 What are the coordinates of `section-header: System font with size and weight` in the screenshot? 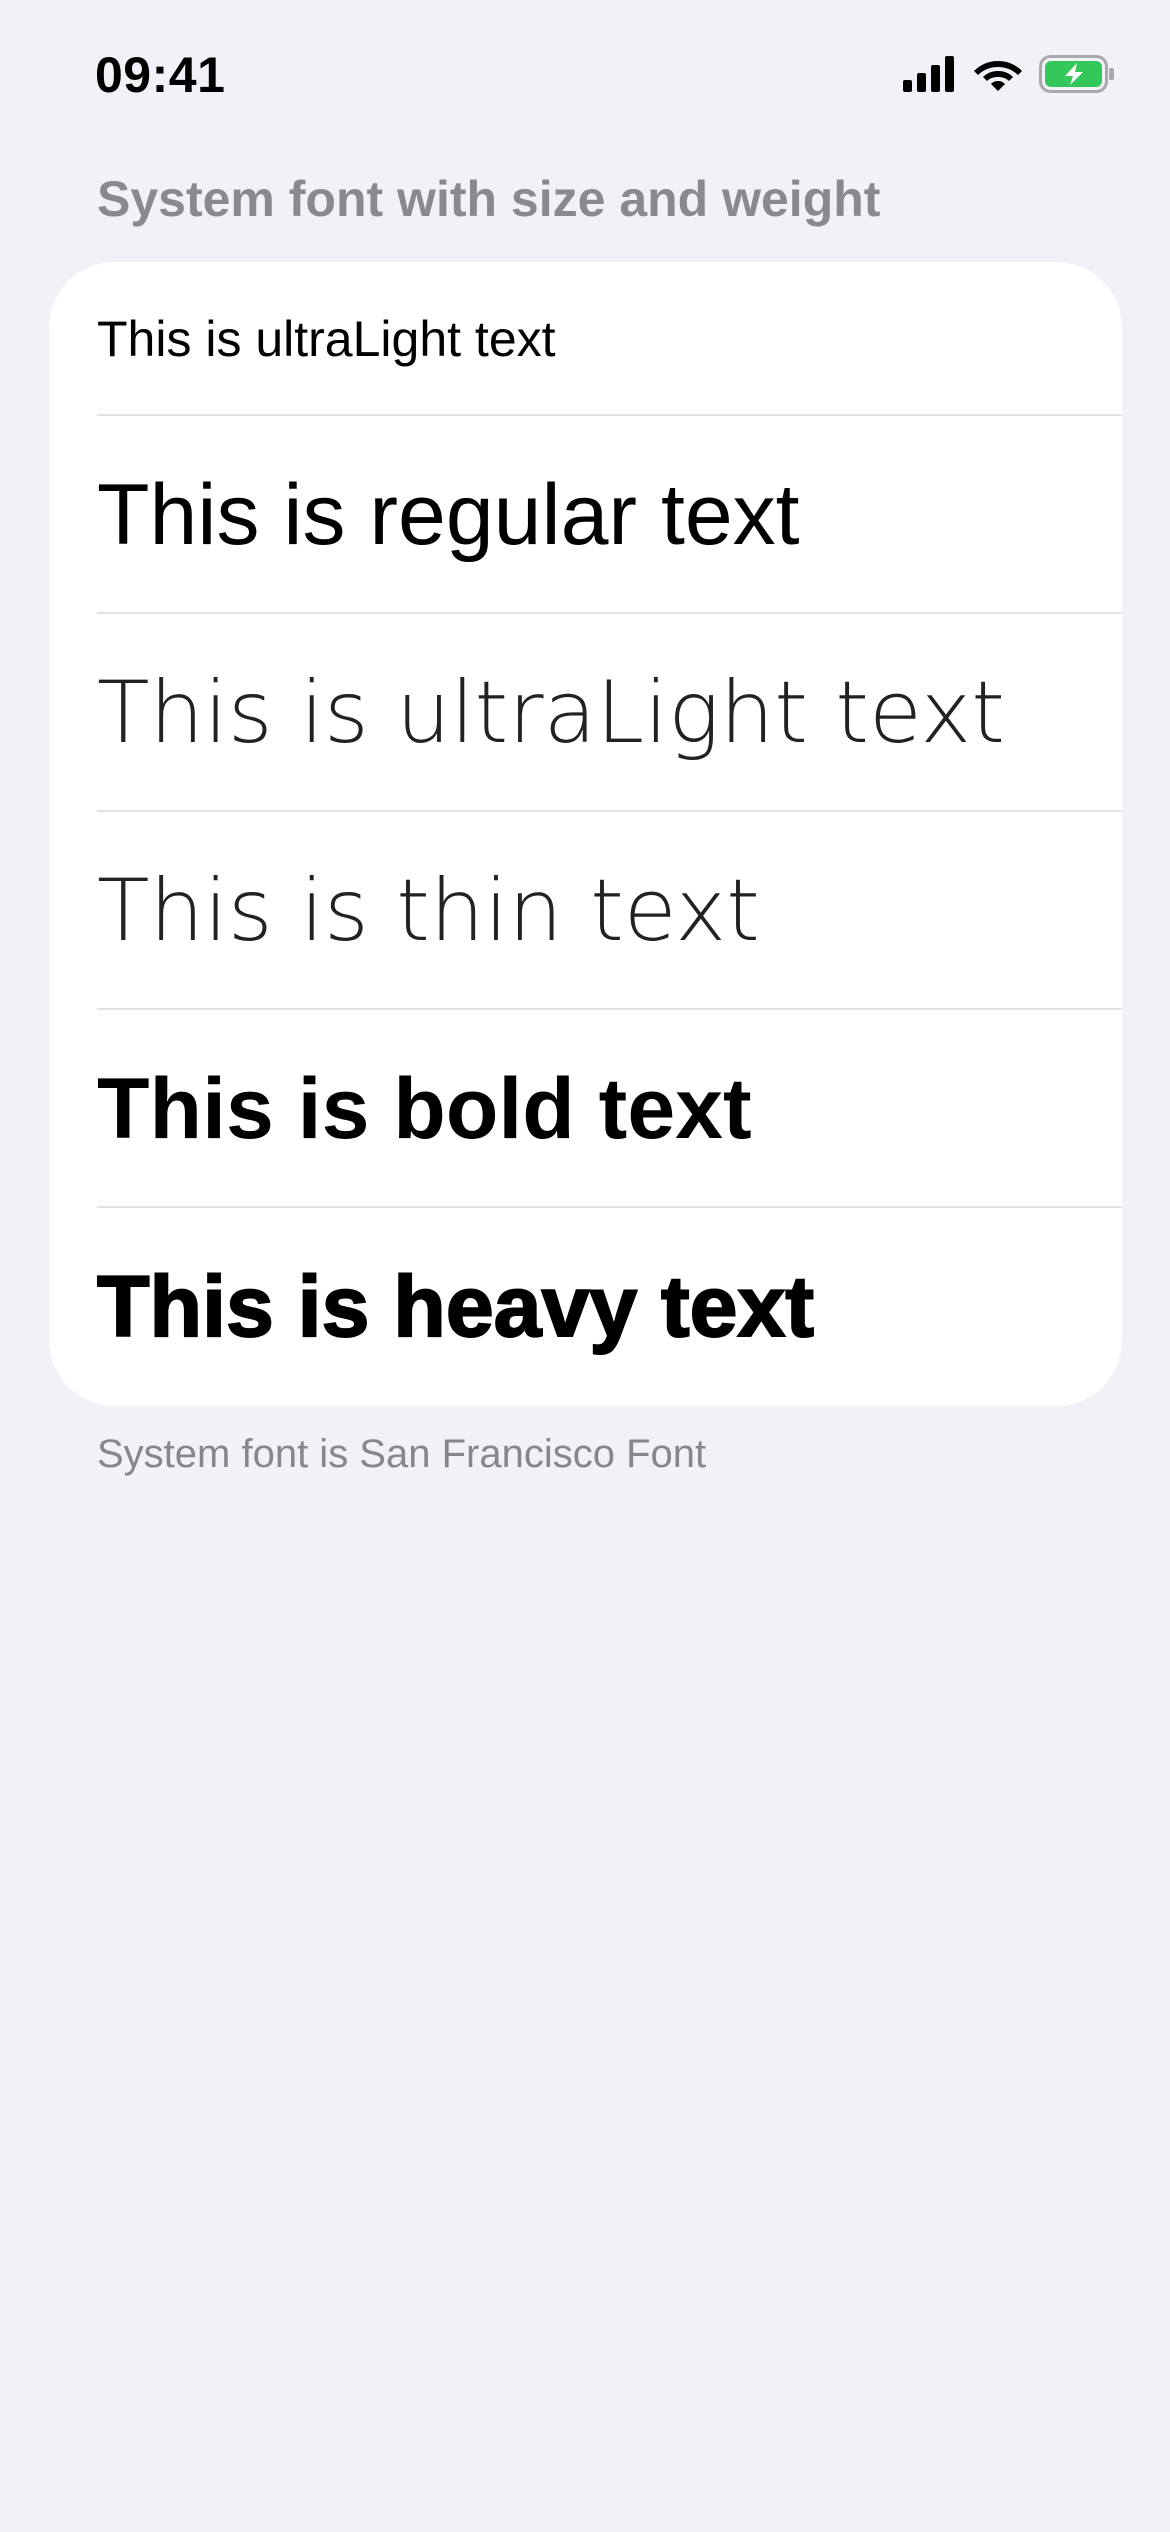 It's located at (489, 199).